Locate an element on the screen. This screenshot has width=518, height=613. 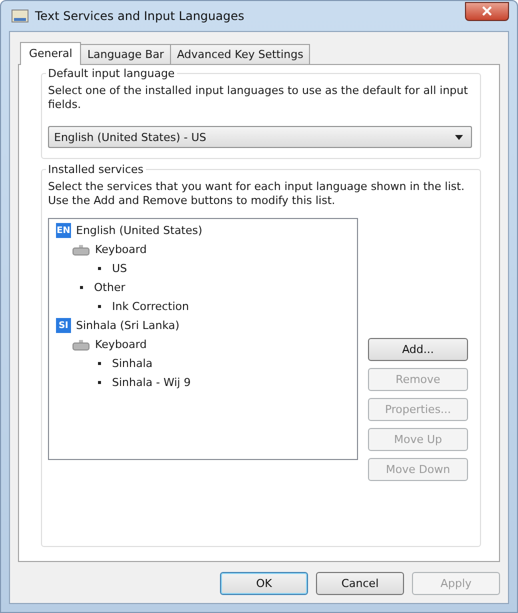
tab: Advanced Key Settings is located at coordinates (240, 54).